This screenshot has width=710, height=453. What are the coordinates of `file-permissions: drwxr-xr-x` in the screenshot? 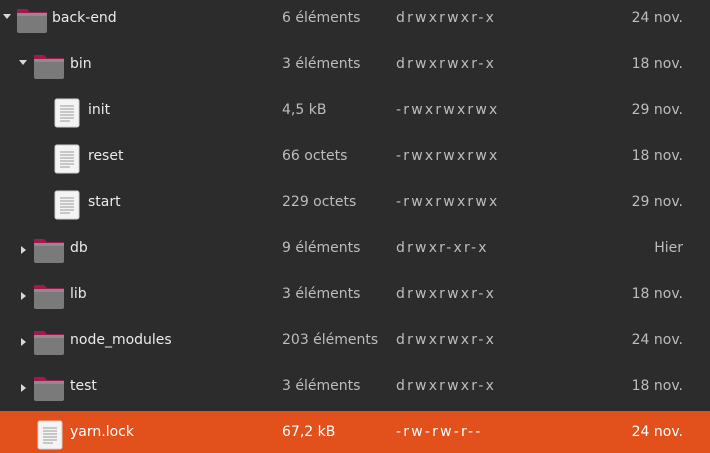 It's located at (442, 248).